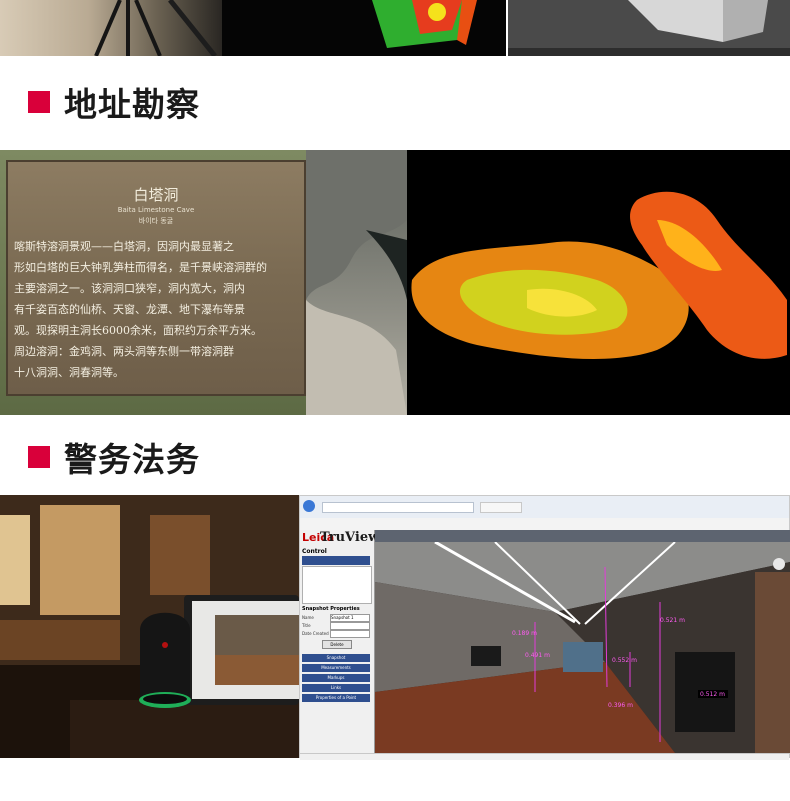 The height and width of the screenshot is (801, 790). What do you see at coordinates (309, 506) in the screenshot?
I see `back-icon` at bounding box center [309, 506].